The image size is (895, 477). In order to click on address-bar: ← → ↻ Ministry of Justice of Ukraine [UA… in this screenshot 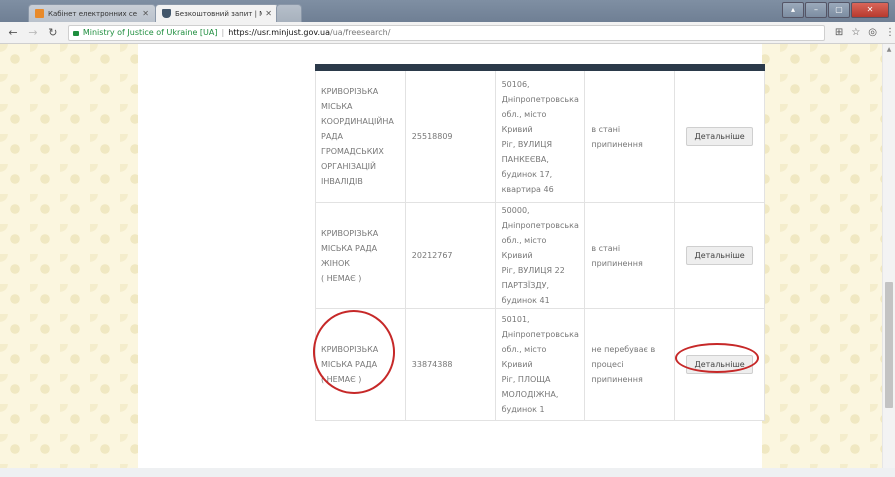, I will do `click(447, 33)`.